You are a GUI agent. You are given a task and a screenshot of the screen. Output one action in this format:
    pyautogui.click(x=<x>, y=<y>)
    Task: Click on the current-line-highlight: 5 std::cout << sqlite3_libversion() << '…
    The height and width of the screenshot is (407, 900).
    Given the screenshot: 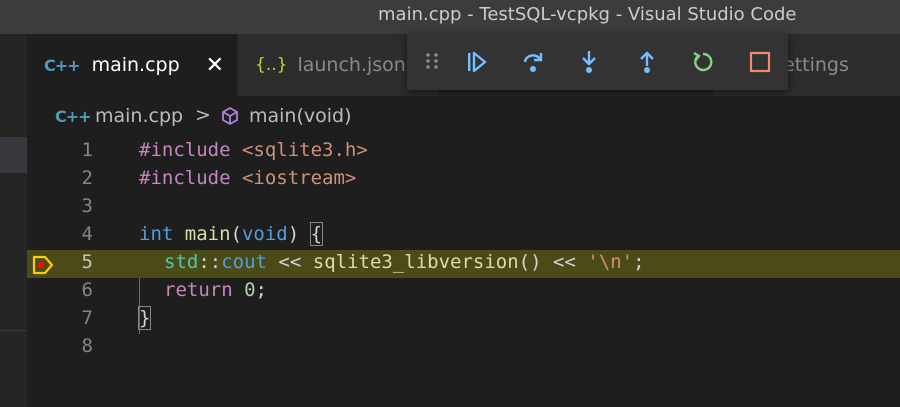 What is the action you would take?
    pyautogui.click(x=463, y=264)
    